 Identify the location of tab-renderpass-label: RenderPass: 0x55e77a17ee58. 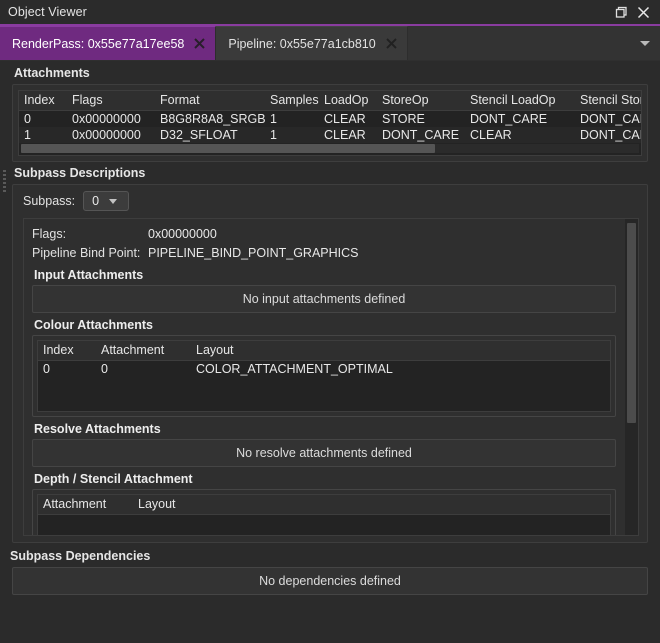
(98, 43).